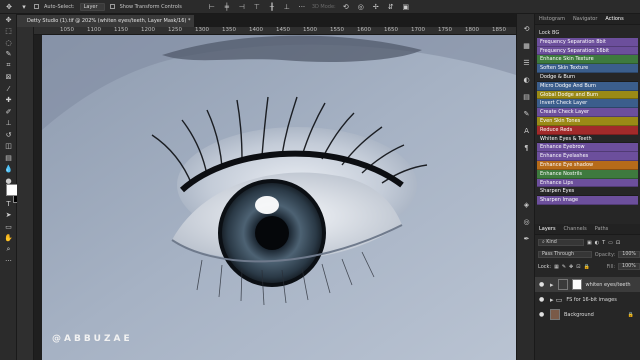  What do you see at coordinates (578, 267) in the screenshot?
I see `lock-artboard-icon: ⊡` at bounding box center [578, 267].